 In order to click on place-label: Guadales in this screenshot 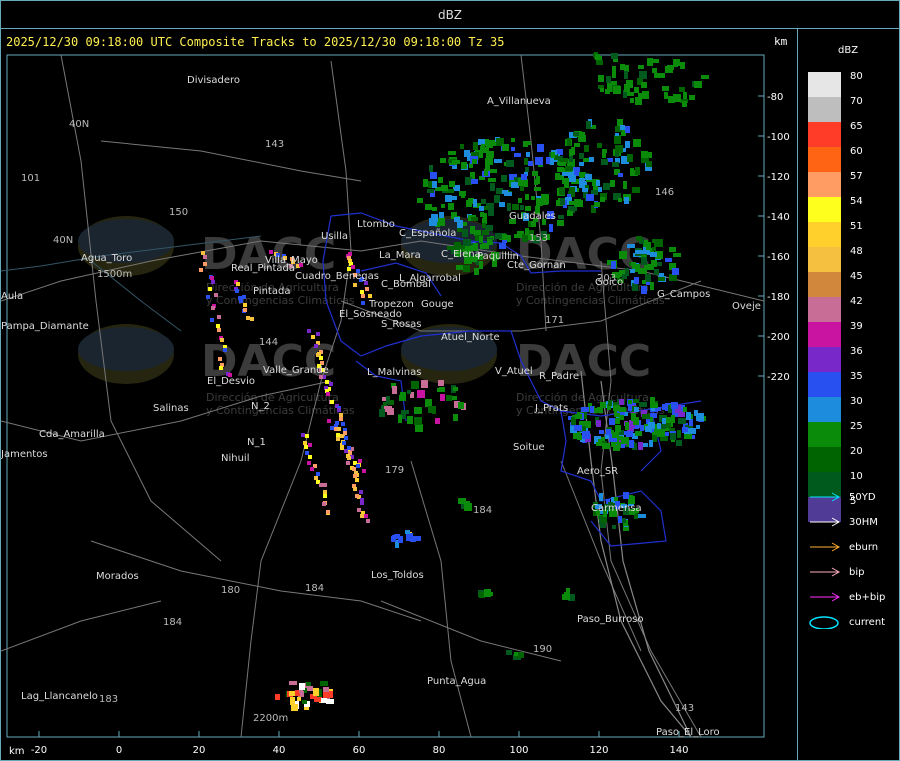, I will do `click(532, 216)`.